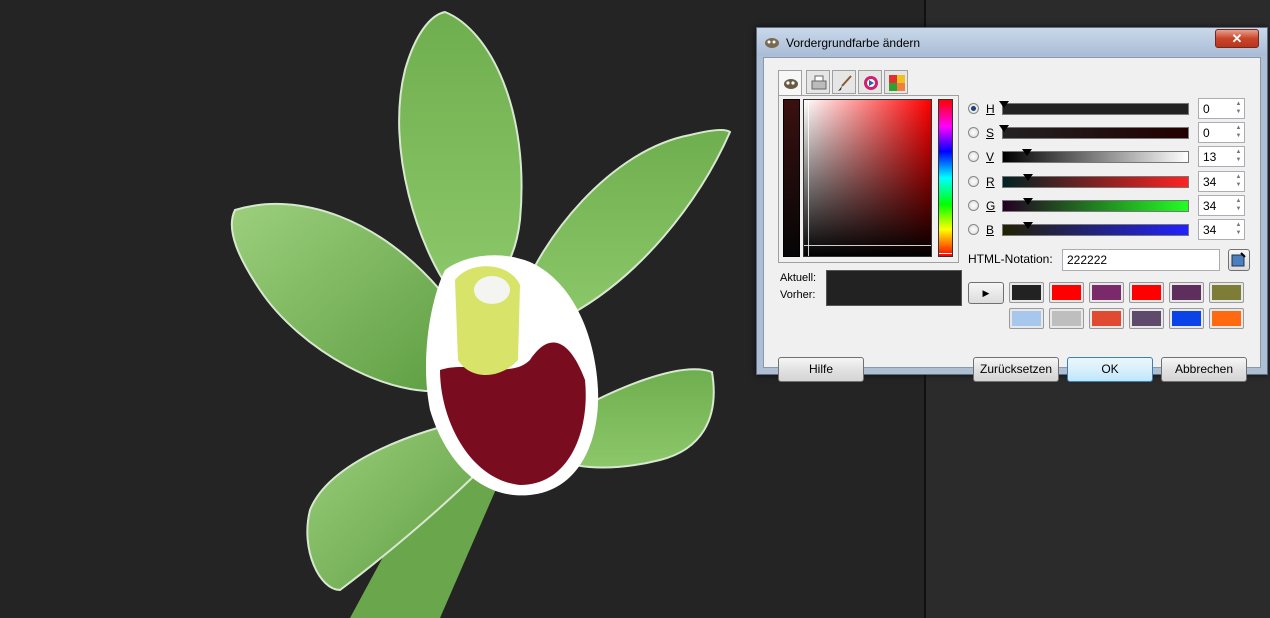 This screenshot has height=618, width=1270. What do you see at coordinates (798, 295) in the screenshot?
I see `previous-label: Vorher:` at bounding box center [798, 295].